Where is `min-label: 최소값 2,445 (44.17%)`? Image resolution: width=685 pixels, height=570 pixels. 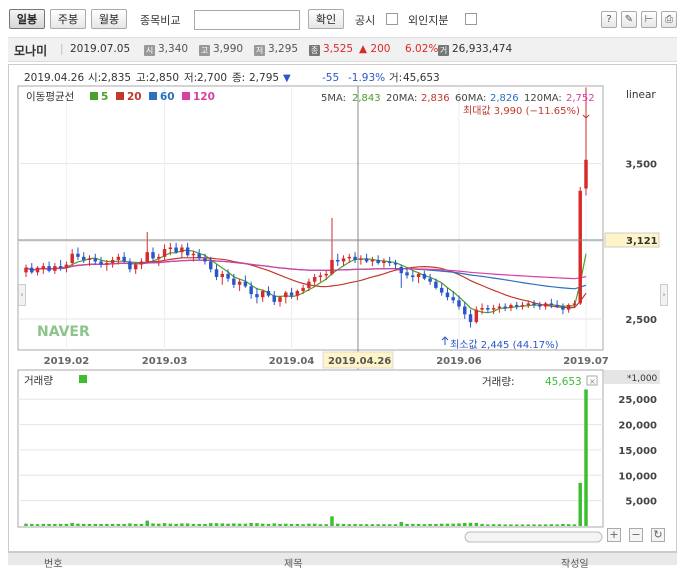 min-label: 최소값 2,445 (44.17%) is located at coordinates (504, 345).